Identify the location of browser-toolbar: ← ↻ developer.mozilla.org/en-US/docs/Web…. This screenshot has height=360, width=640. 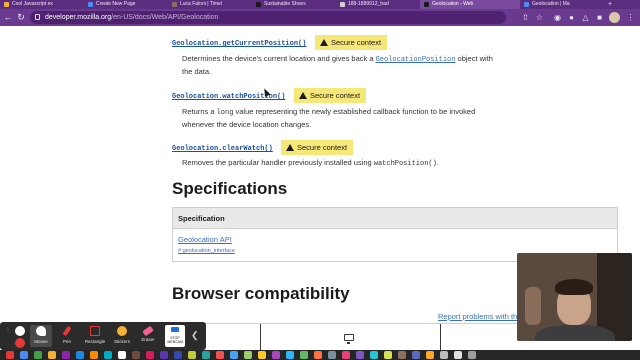
(320, 17).